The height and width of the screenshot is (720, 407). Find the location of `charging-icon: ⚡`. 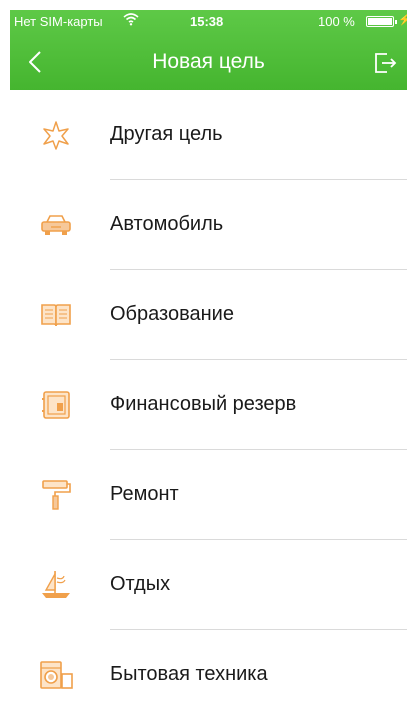

charging-icon: ⚡ is located at coordinates (402, 20).